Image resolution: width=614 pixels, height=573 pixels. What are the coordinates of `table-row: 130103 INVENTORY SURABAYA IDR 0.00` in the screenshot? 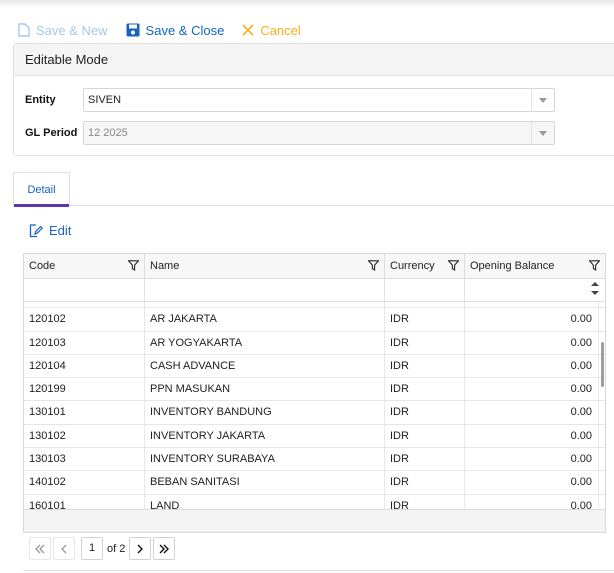 It's located at (314, 460).